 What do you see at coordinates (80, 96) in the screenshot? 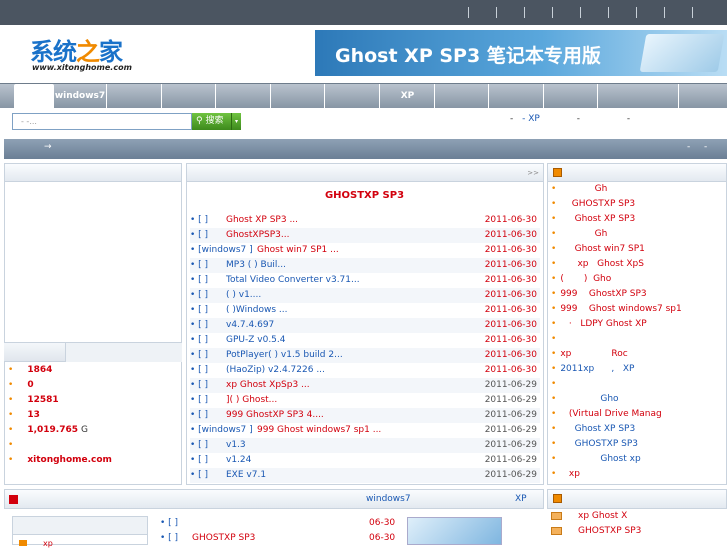
I see `nav-item: windows7` at bounding box center [80, 96].